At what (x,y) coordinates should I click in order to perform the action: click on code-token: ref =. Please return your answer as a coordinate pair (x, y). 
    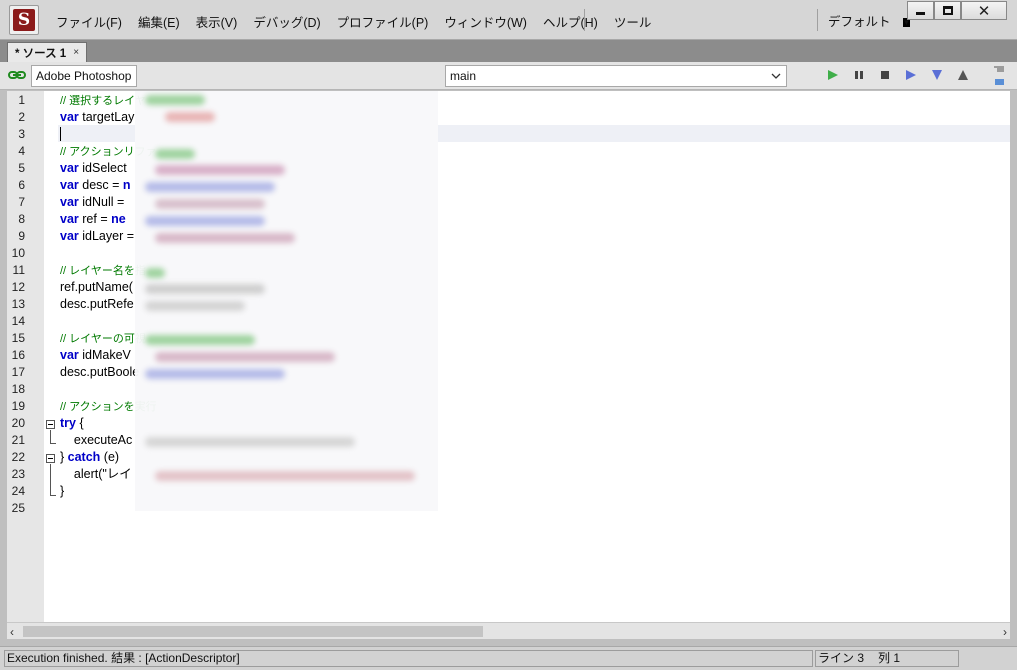
    Looking at the image, I should click on (95, 219).